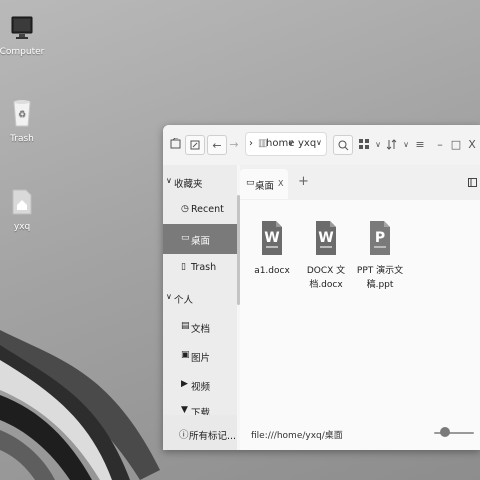 The image size is (480, 480). What do you see at coordinates (286, 144) in the screenshot?
I see `address-bar: › ▥ home ∨ yxq ∨` at bounding box center [286, 144].